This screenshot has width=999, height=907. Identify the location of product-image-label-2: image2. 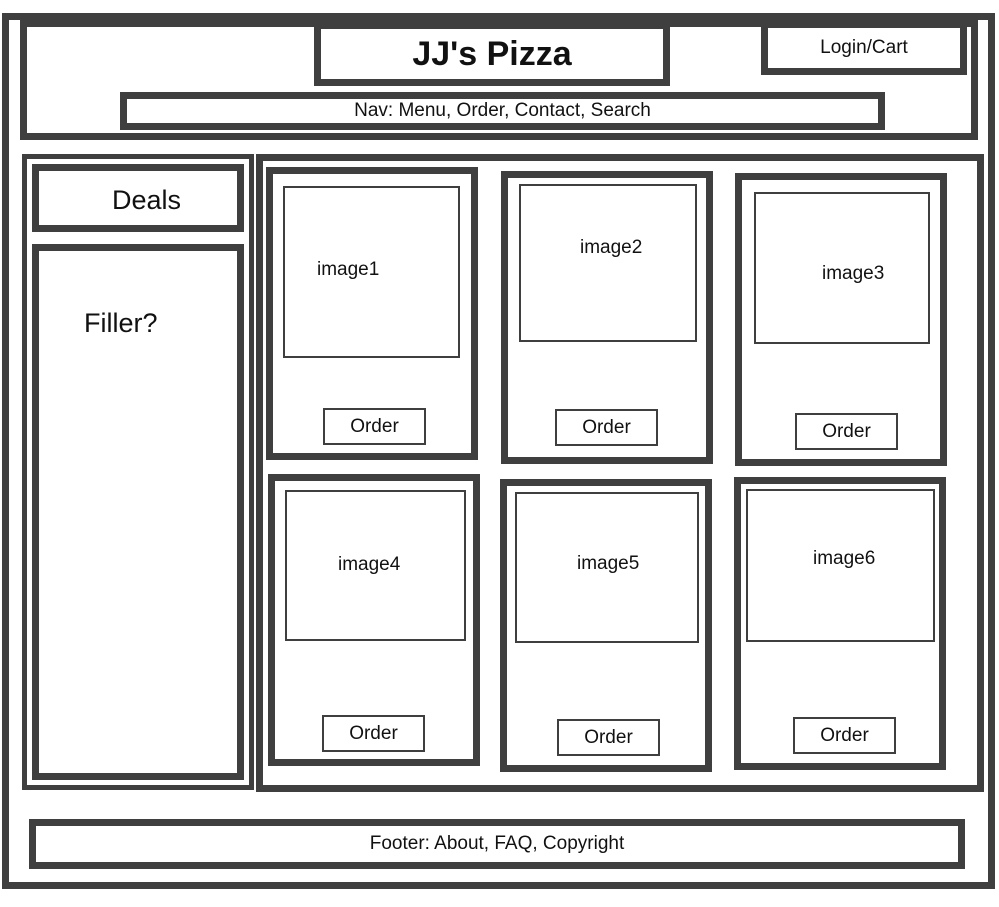
(611, 247).